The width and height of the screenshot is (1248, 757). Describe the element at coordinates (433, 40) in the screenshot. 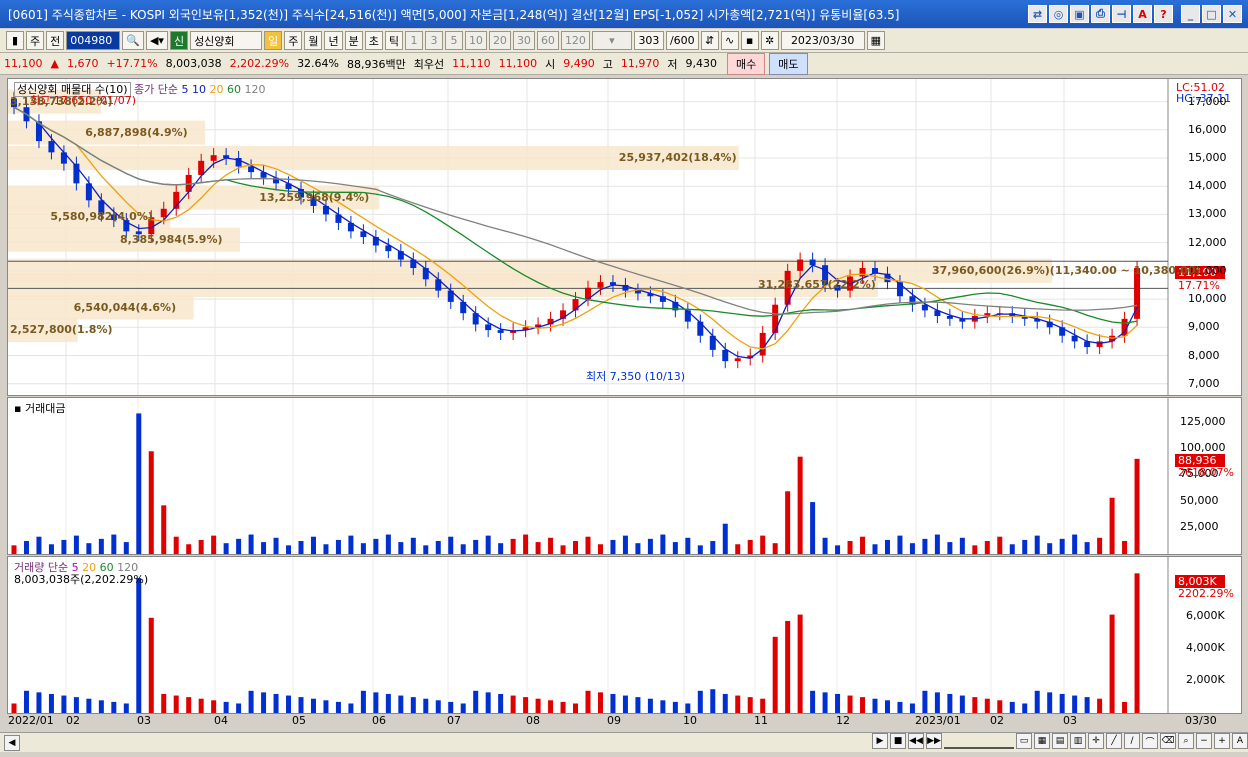

I see `interval-3: 3` at that location.